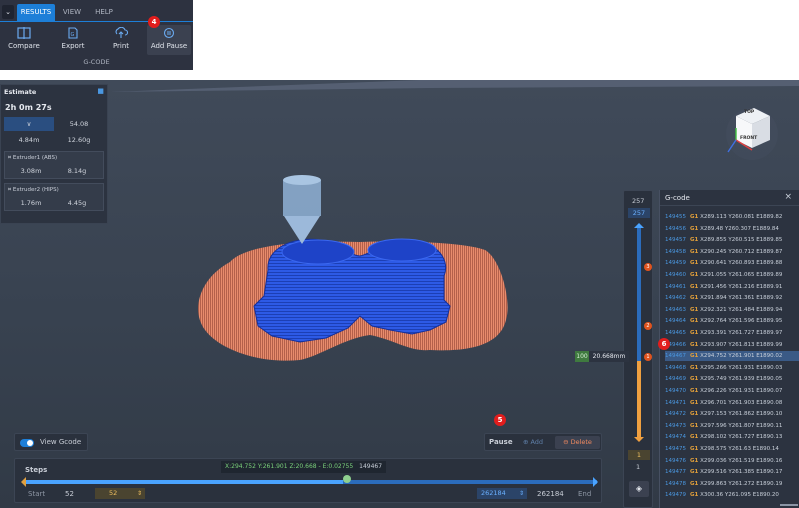 Image resolution: width=799 pixels, height=508 pixels. What do you see at coordinates (749, 112) in the screenshot?
I see `navcube-label-top: TOP` at bounding box center [749, 112].